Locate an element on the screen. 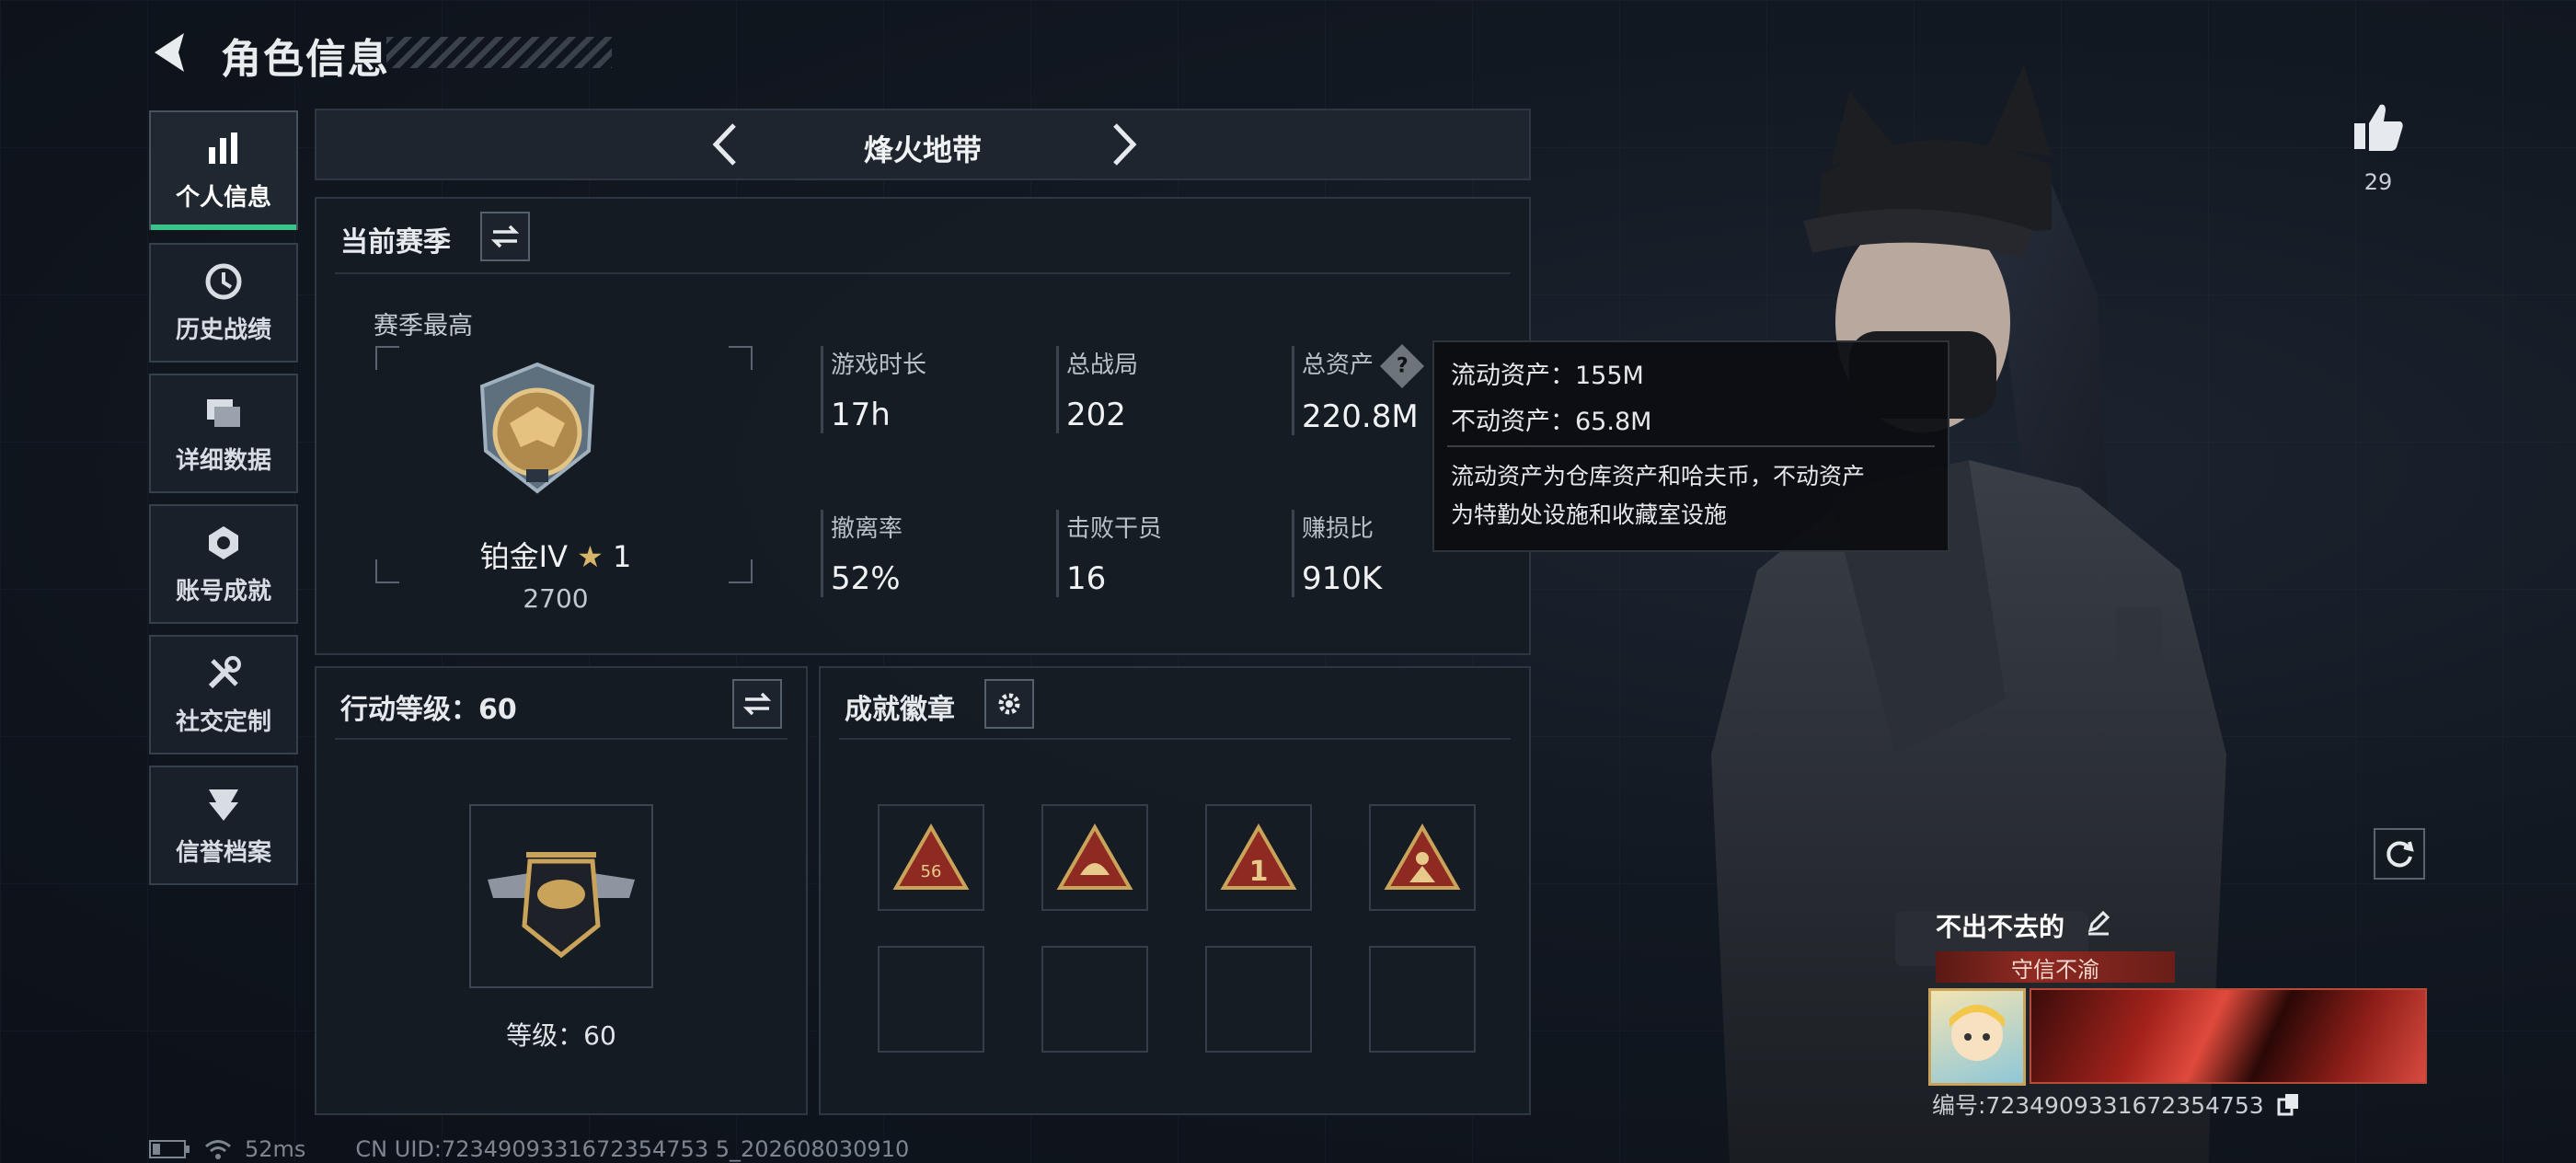  title-decoration is located at coordinates (499, 53).